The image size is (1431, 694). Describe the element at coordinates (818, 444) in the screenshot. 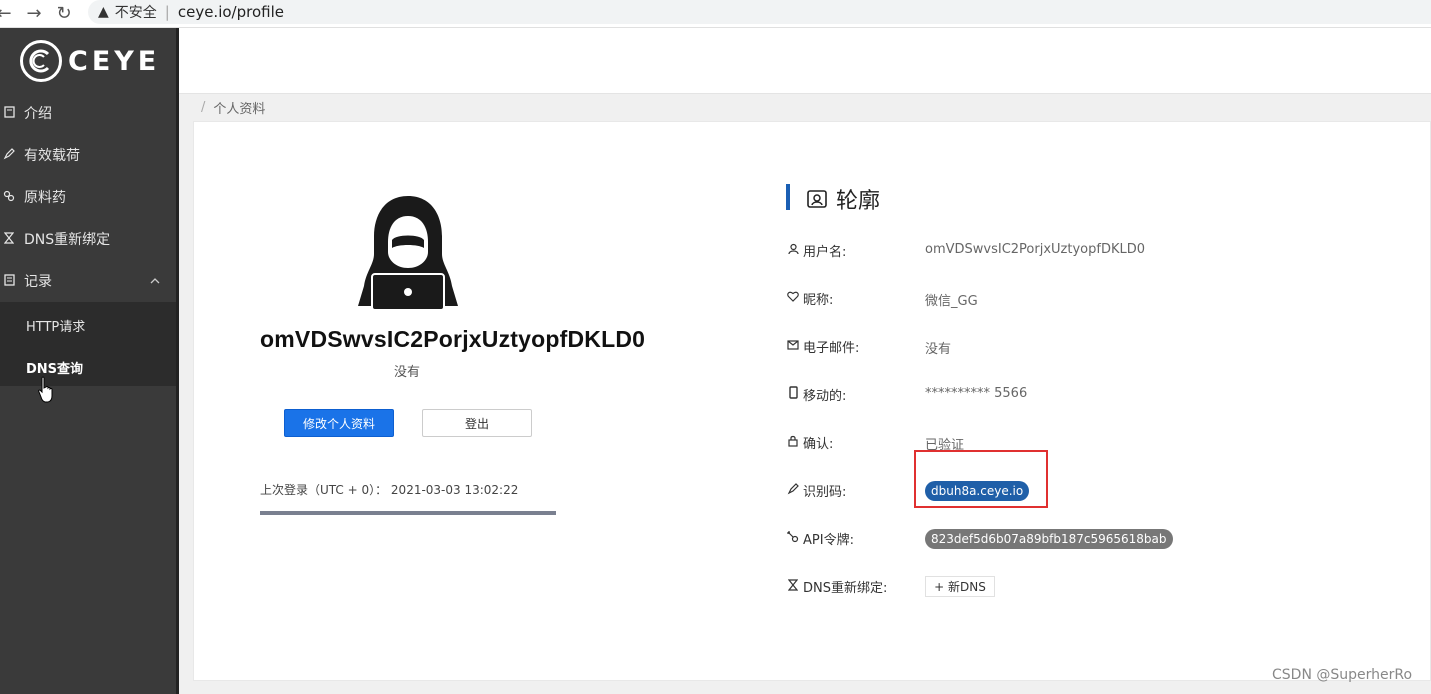

I see `field-label: 确认:` at that location.